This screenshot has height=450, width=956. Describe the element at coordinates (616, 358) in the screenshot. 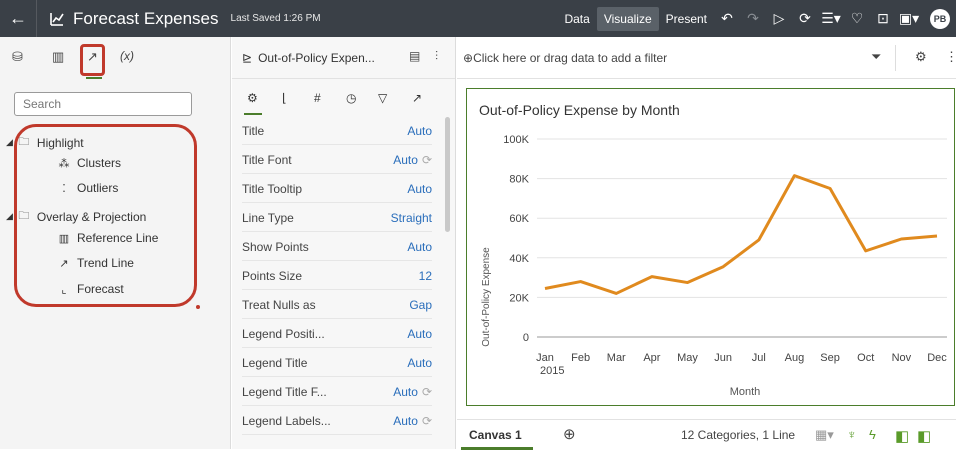

I see `x-tick-label: Mar` at that location.